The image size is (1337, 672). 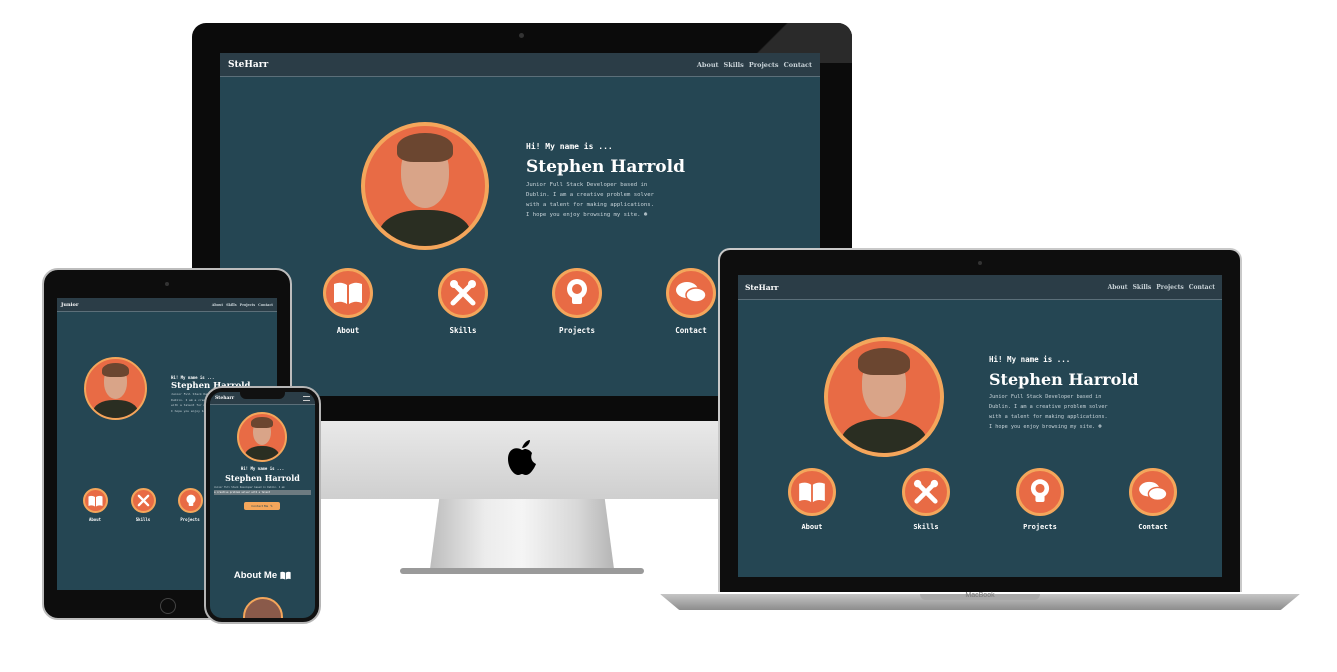 I want to click on about-photo, so click(x=263, y=607).